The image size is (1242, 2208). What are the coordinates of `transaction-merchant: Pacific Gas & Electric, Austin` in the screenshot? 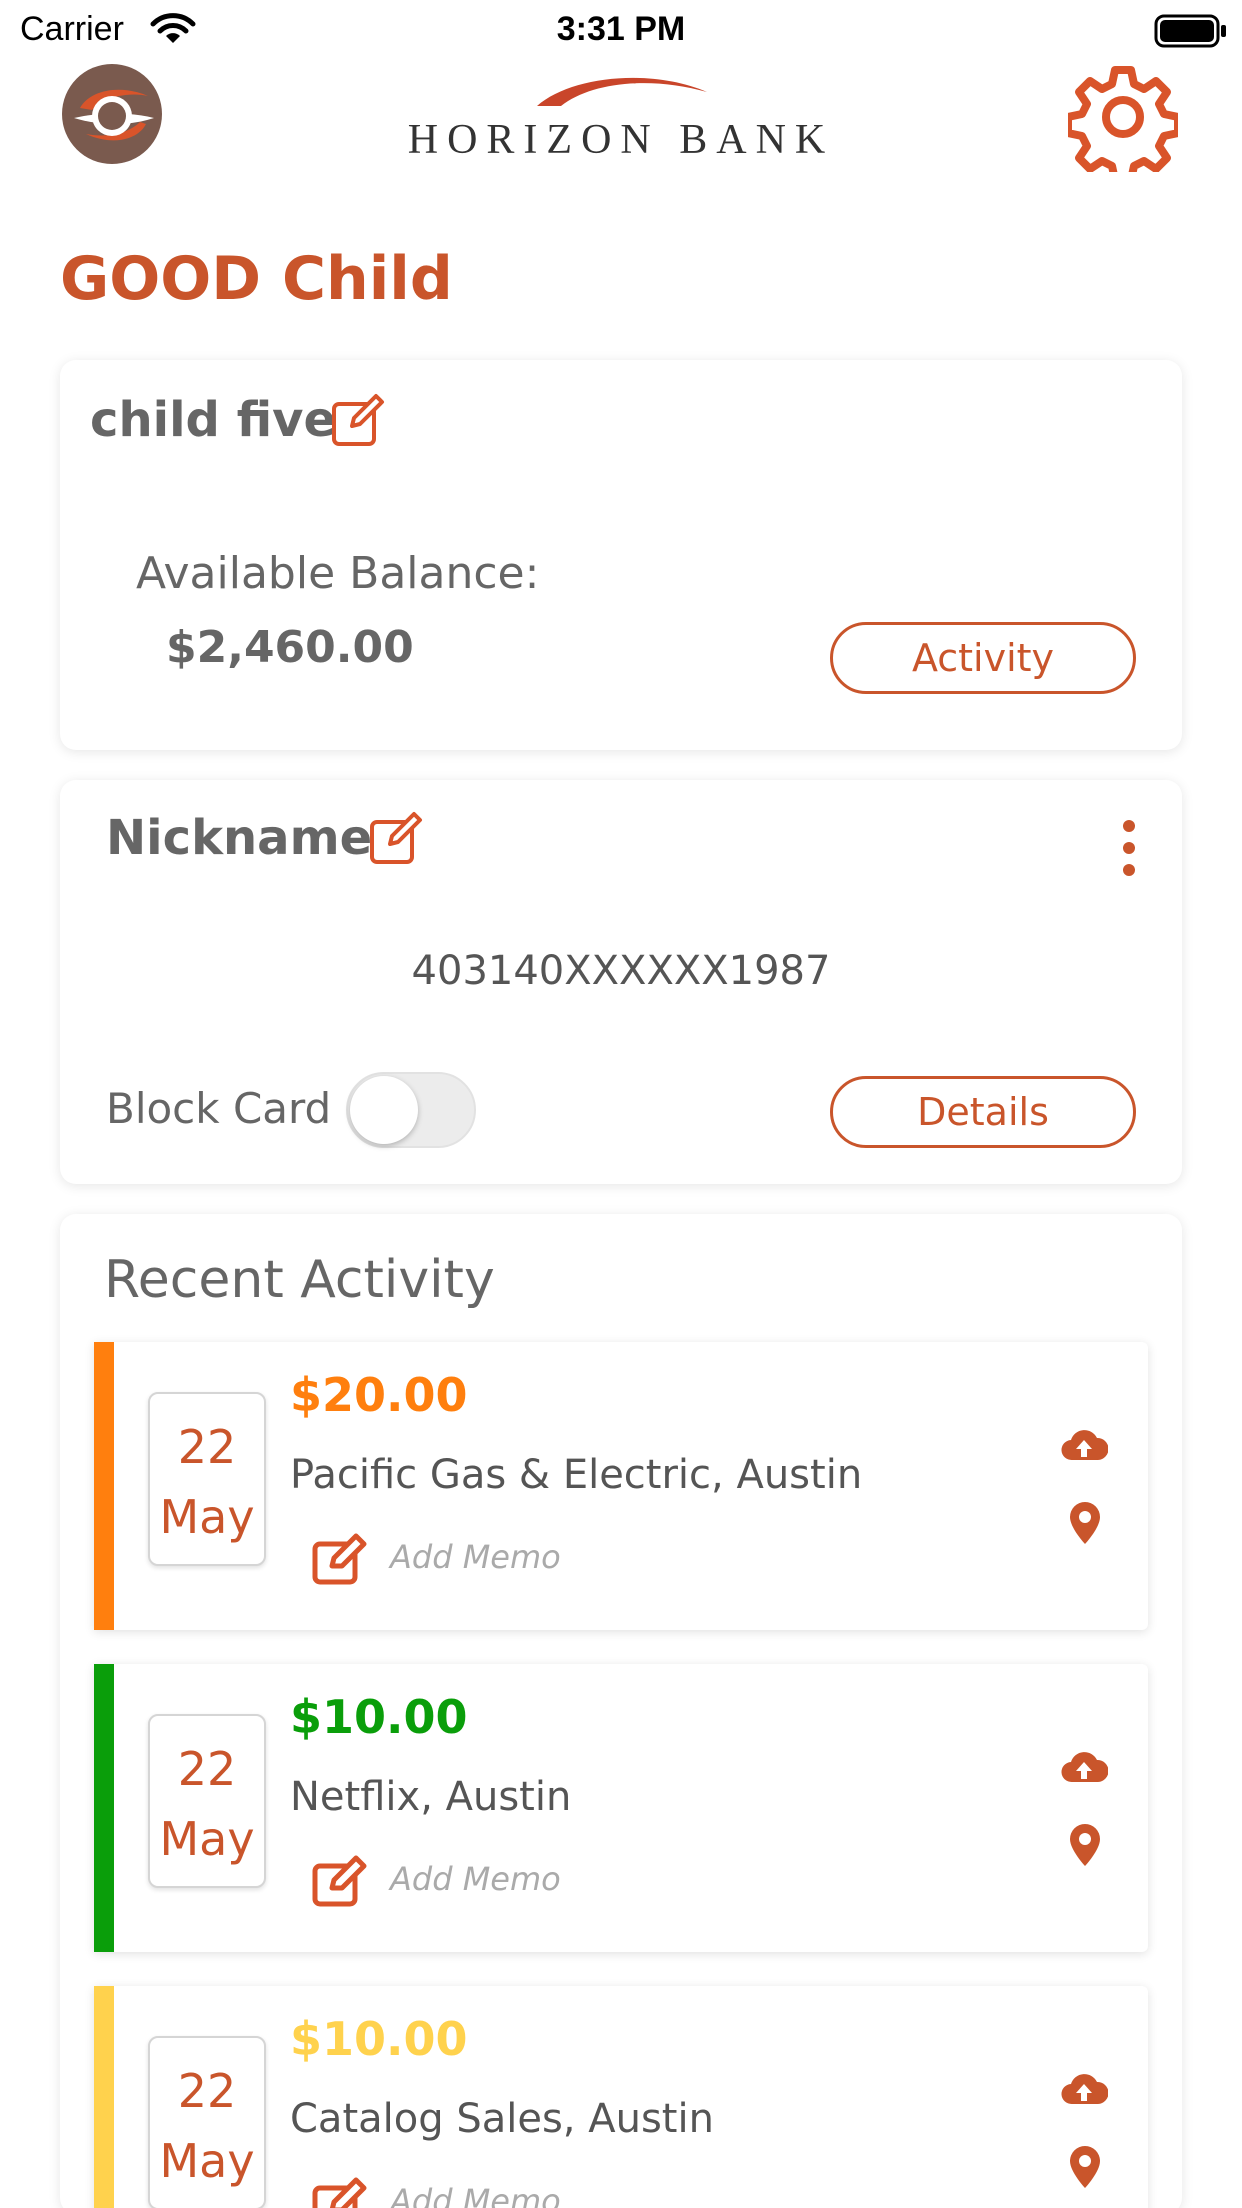 It's located at (576, 1475).